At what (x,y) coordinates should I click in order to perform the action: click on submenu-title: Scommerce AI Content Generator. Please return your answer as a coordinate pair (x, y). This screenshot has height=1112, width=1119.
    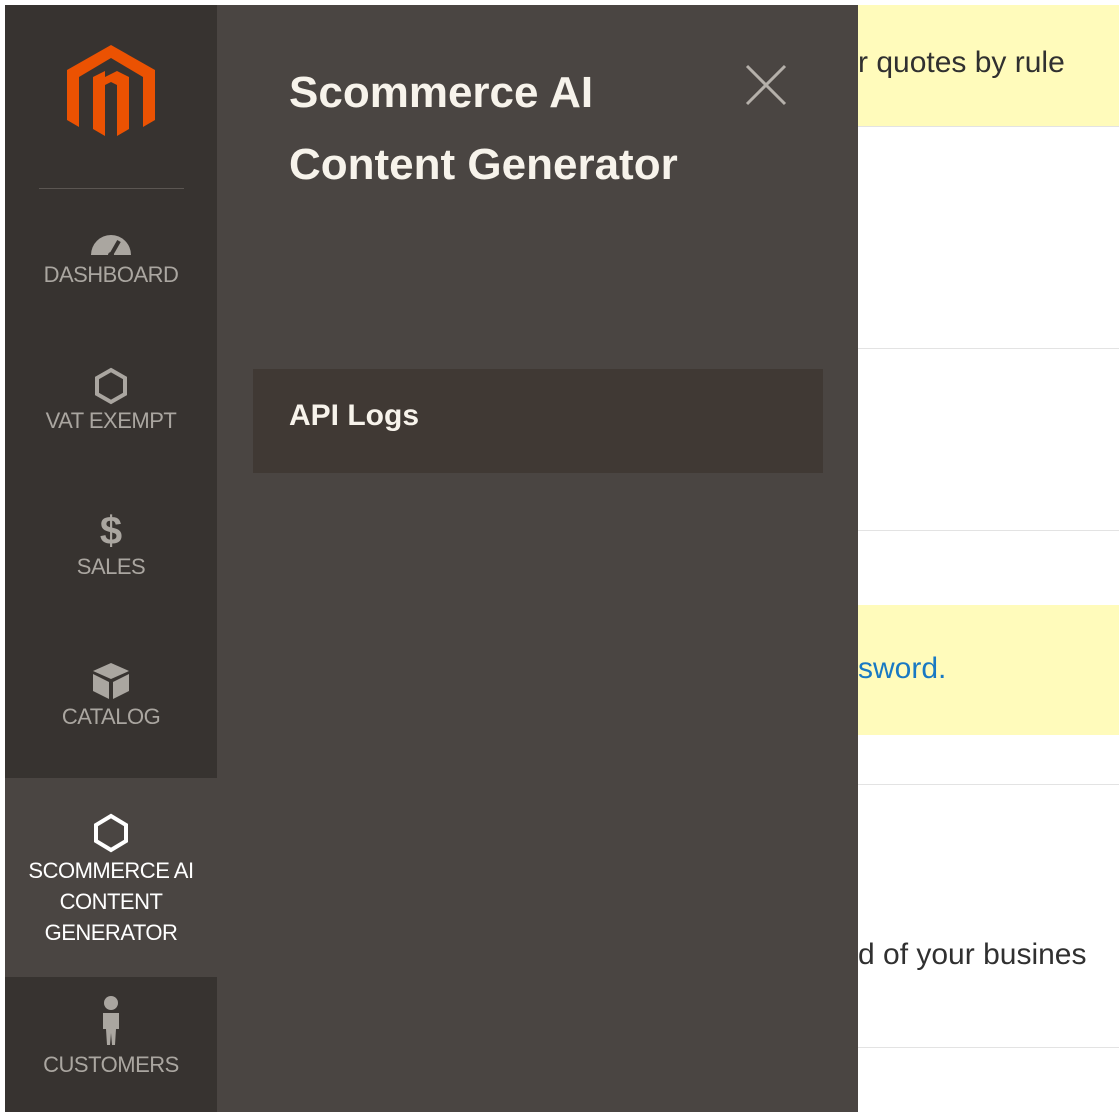
    Looking at the image, I should click on (483, 128).